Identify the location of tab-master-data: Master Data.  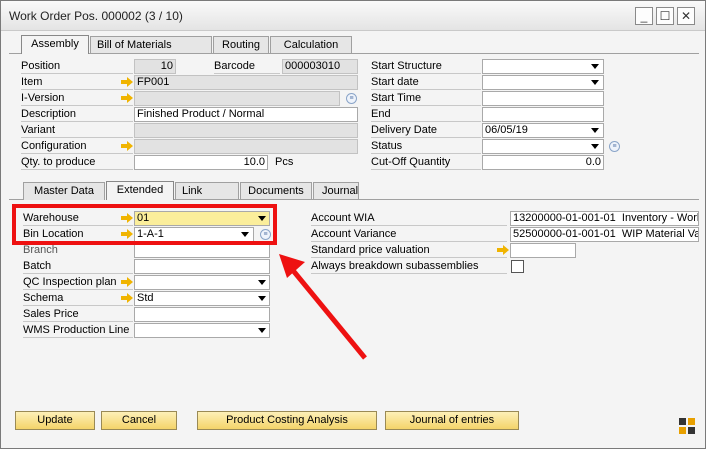
(64, 191).